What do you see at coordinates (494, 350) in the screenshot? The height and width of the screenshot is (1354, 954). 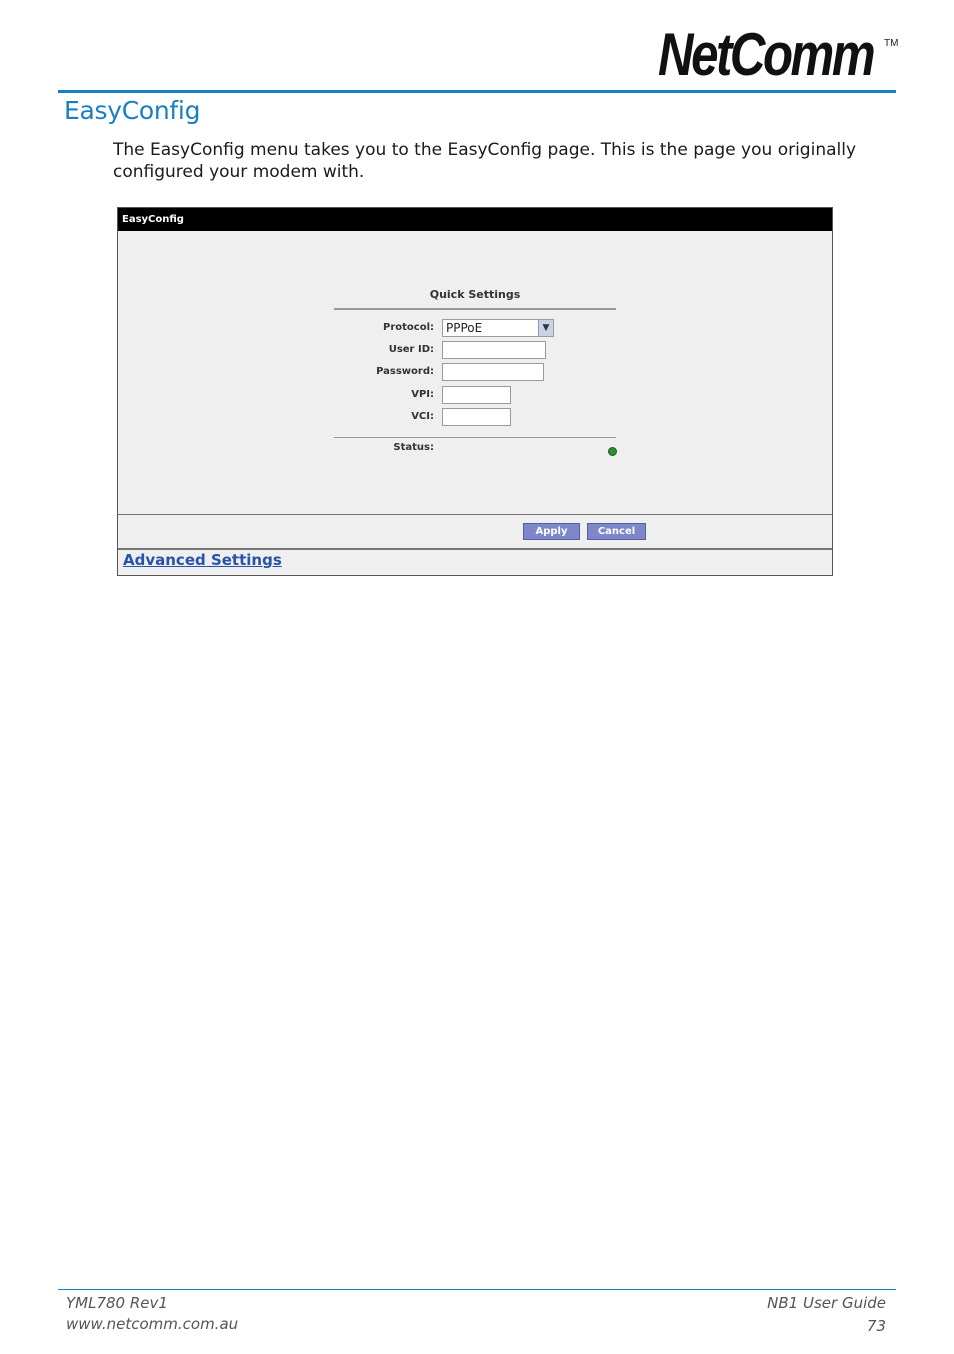 I see `user-id-input` at bounding box center [494, 350].